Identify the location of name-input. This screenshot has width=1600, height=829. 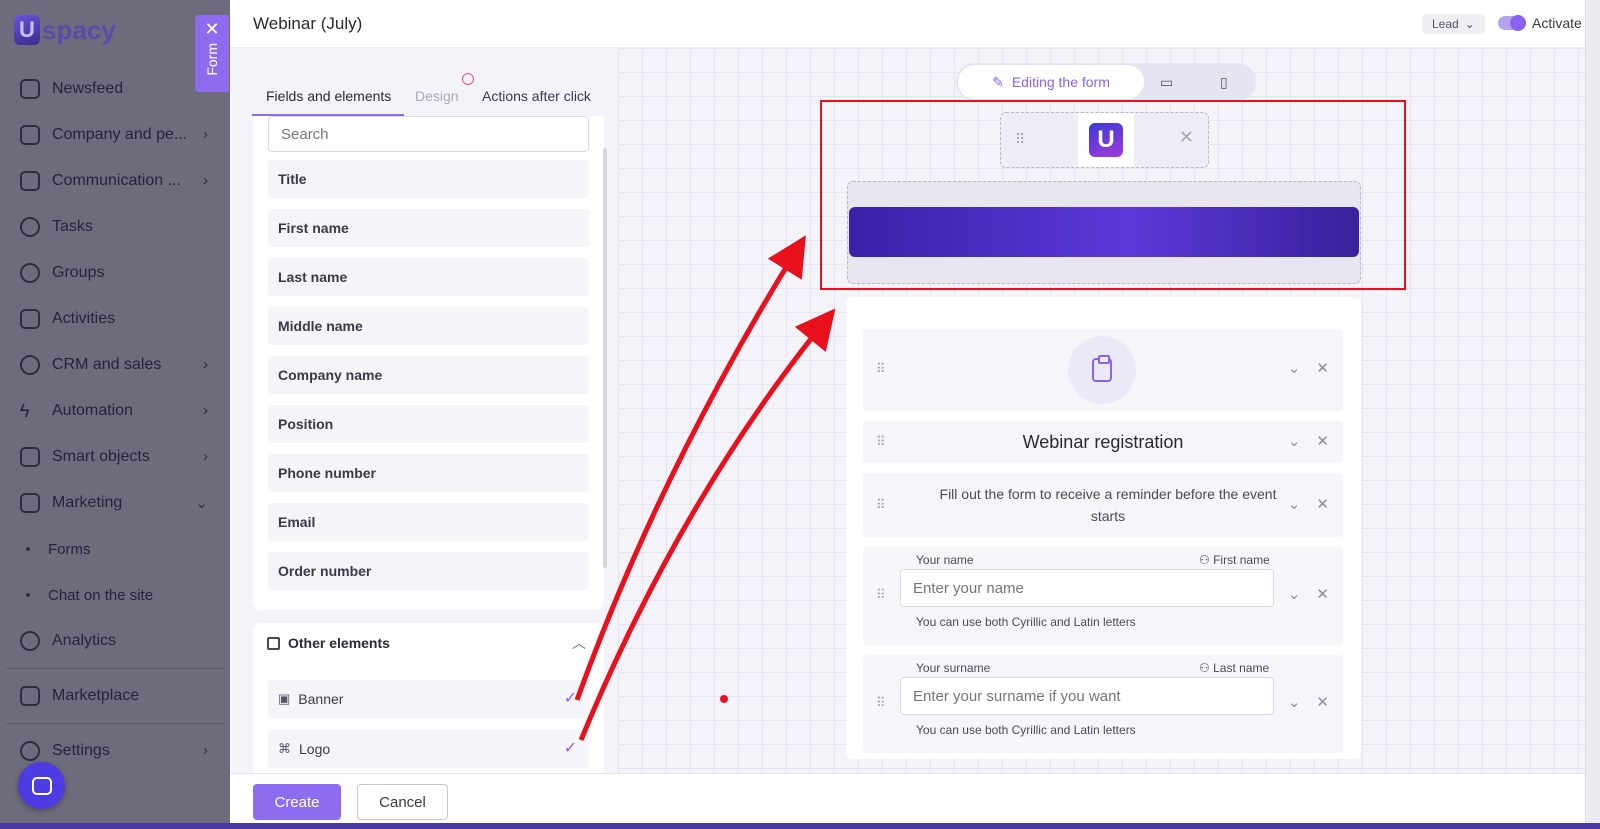
(1087, 588).